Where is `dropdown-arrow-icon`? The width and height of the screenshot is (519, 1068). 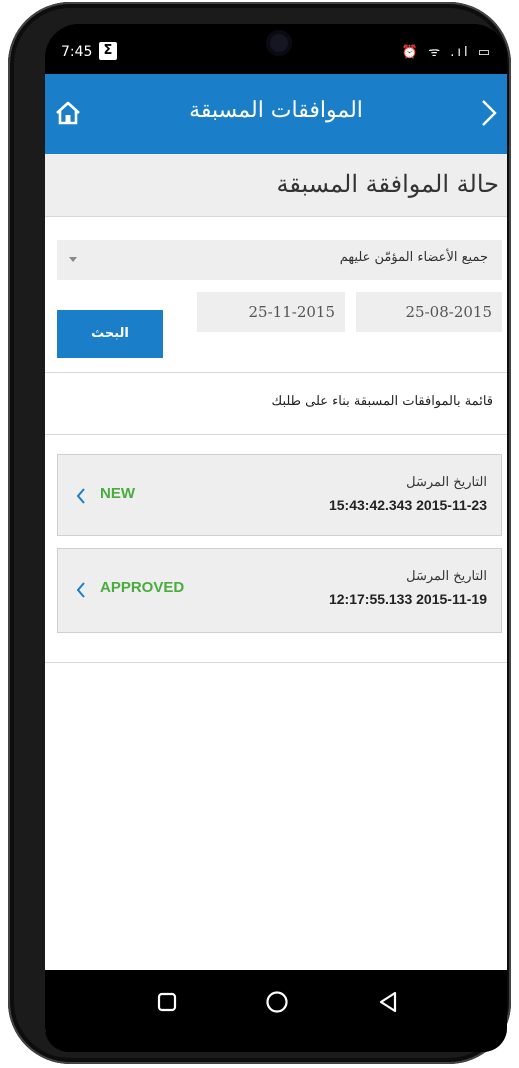 dropdown-arrow-icon is located at coordinates (73, 259).